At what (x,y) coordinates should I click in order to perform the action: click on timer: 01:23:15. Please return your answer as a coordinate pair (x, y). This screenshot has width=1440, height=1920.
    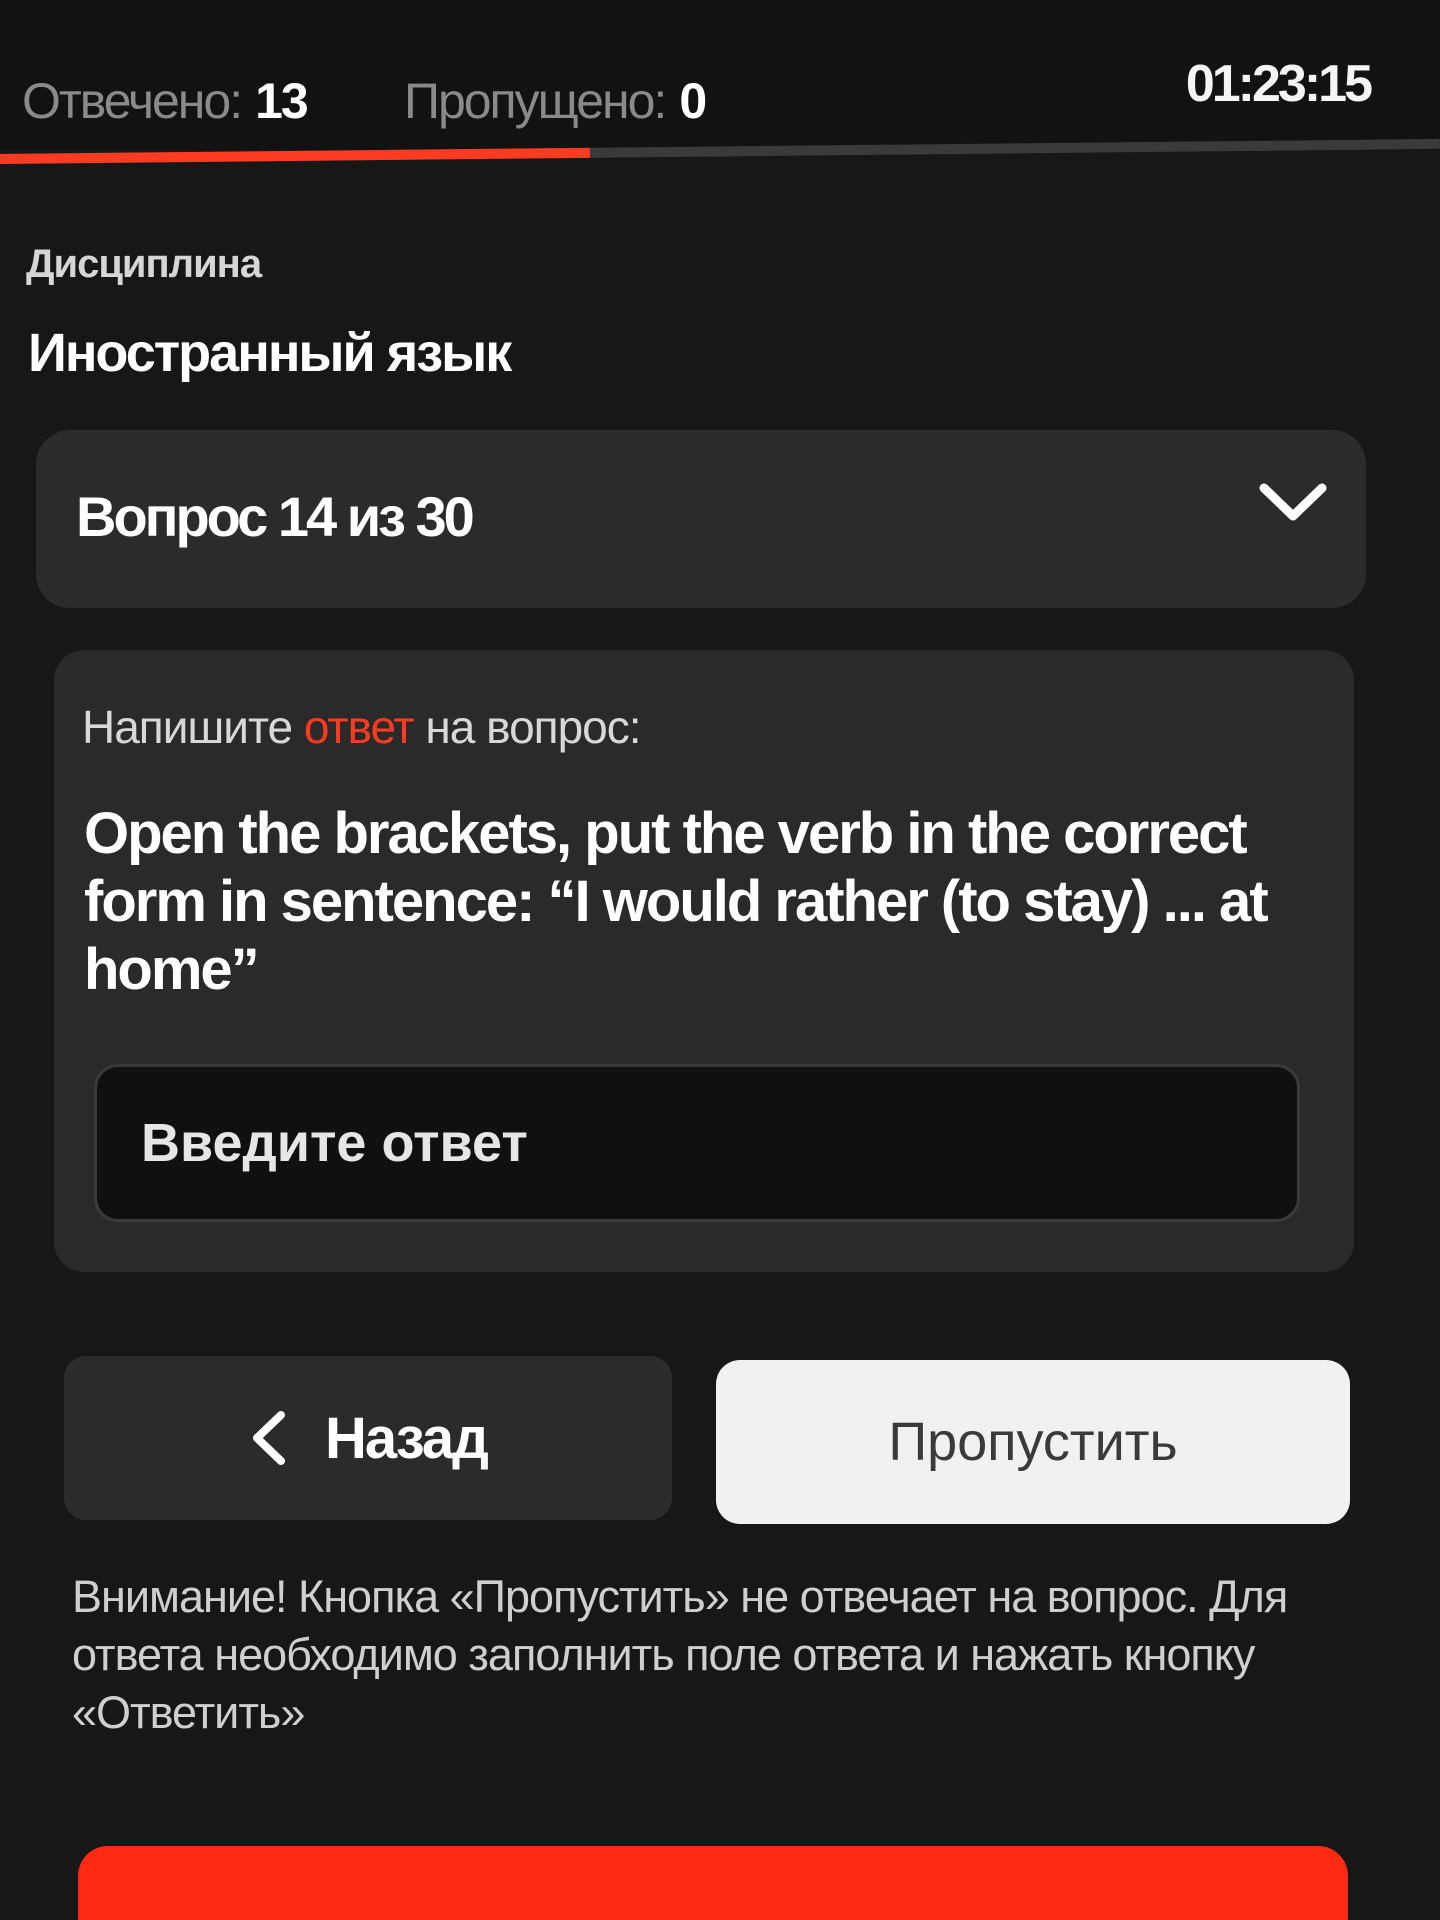
    Looking at the image, I should click on (1279, 84).